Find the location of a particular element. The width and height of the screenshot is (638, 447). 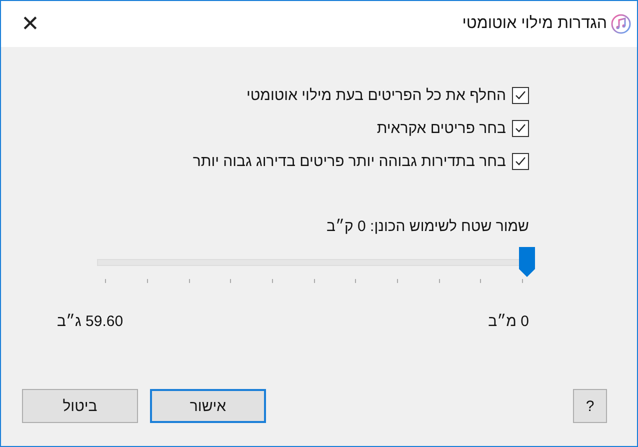

max-label: 59.60 ג״ב is located at coordinates (90, 321).